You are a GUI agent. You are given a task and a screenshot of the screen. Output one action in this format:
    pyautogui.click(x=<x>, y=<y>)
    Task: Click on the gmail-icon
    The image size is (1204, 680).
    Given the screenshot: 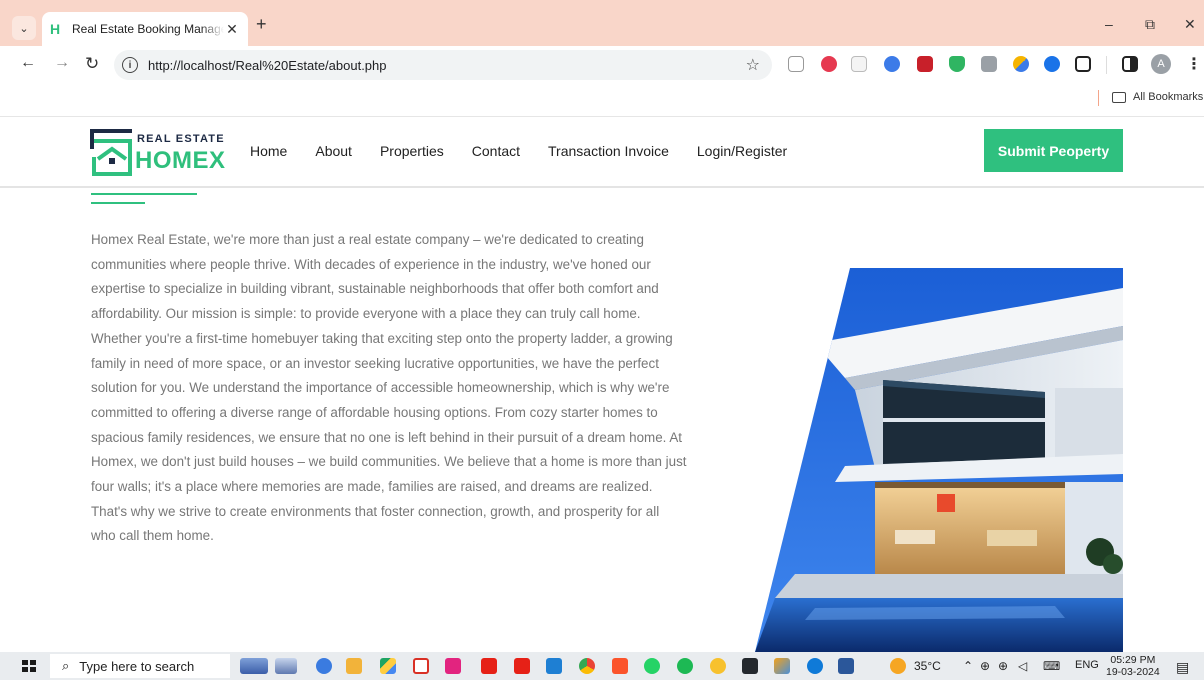 What is the action you would take?
    pyautogui.click(x=421, y=666)
    